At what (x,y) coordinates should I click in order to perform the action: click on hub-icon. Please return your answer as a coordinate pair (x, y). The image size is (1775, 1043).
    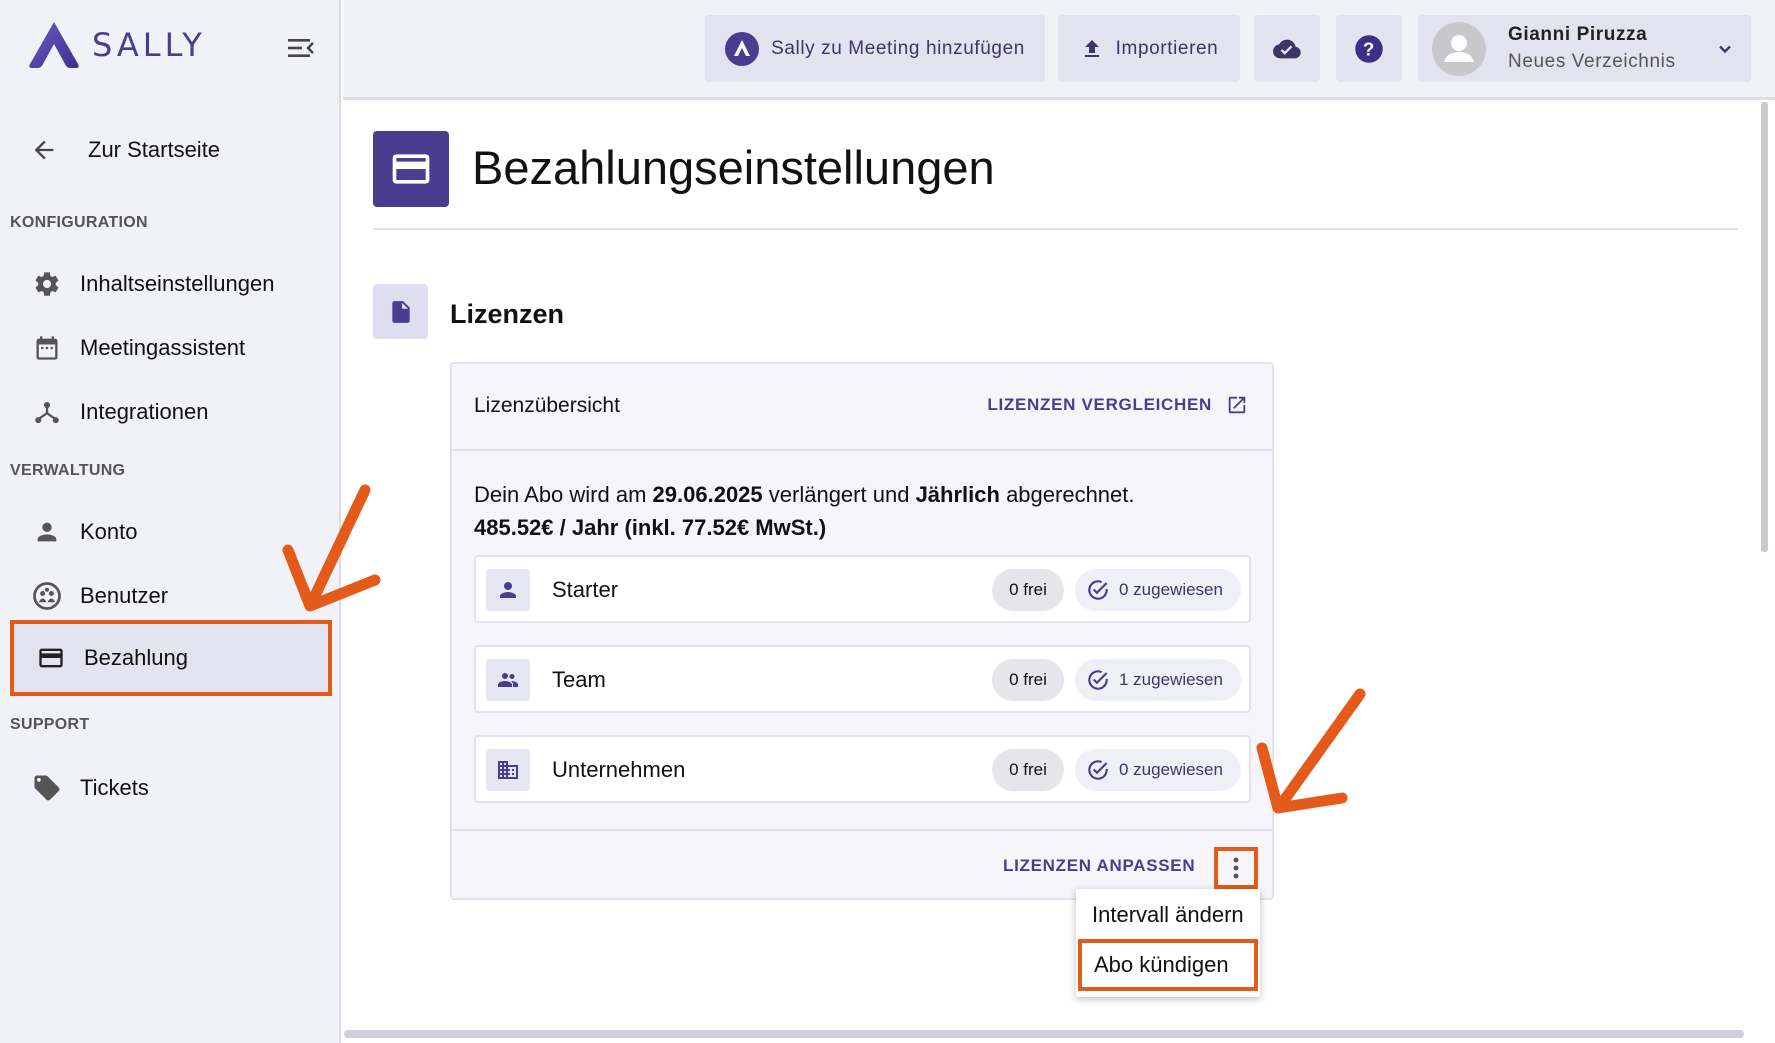
    Looking at the image, I should click on (47, 412).